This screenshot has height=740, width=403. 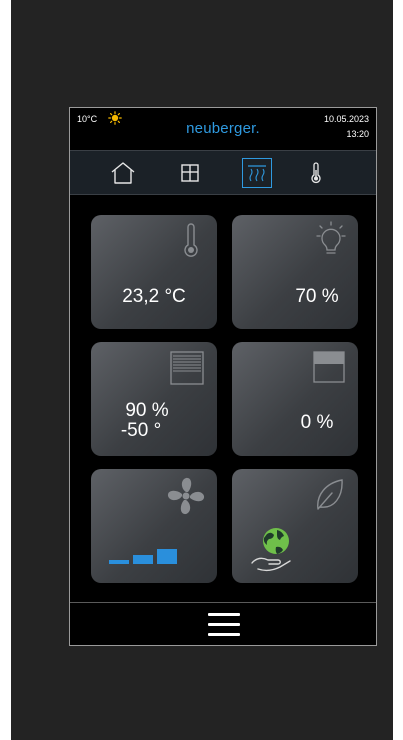 What do you see at coordinates (317, 296) in the screenshot?
I see `light-value: 70 %` at bounding box center [317, 296].